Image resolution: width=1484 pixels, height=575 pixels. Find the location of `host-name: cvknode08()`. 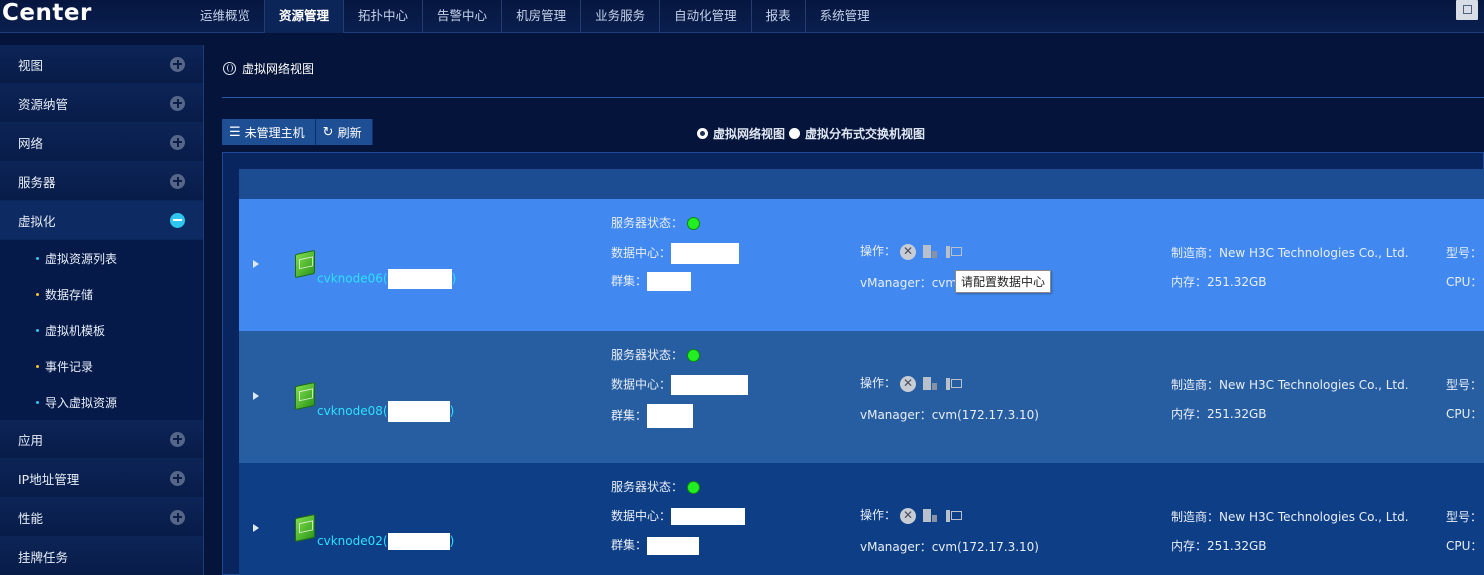

host-name: cvknode08() is located at coordinates (385, 411).